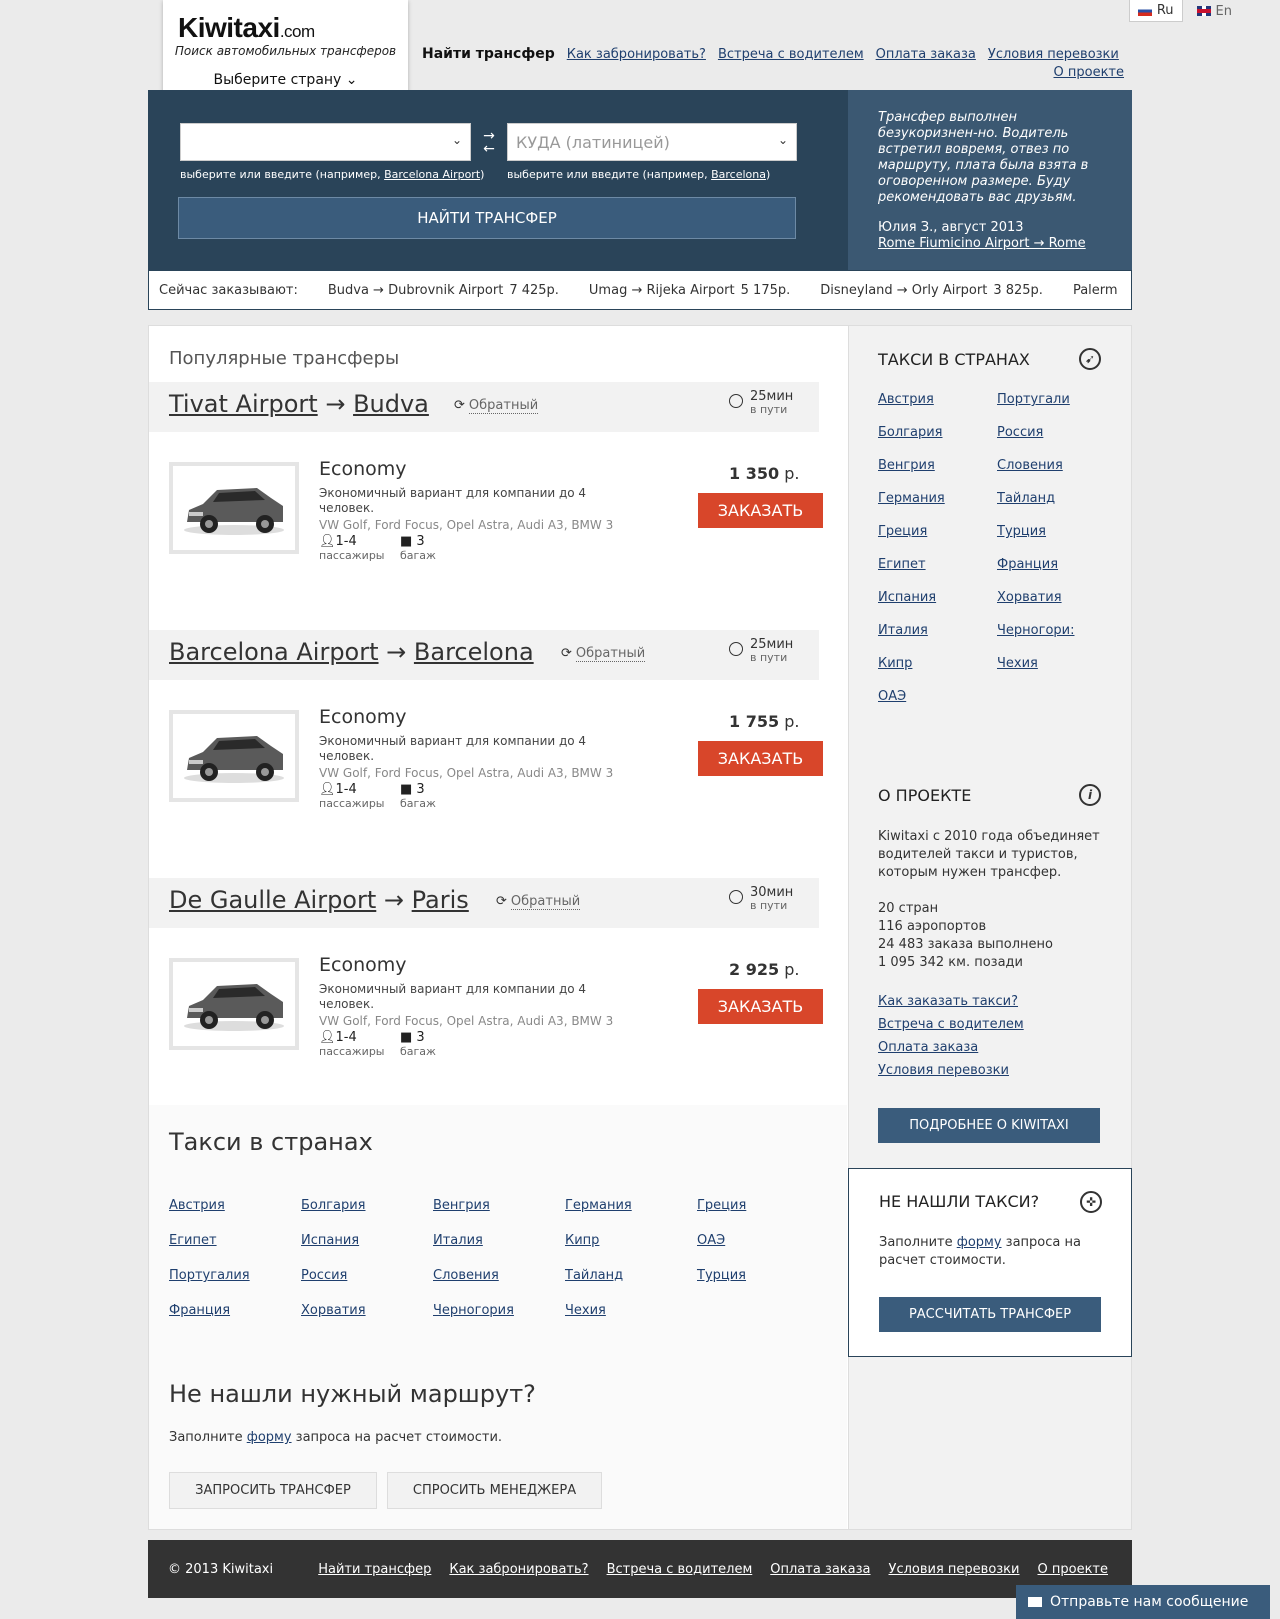 This screenshot has height=1619, width=1280. What do you see at coordinates (235, 1240) in the screenshot?
I see `country-link: Египет` at bounding box center [235, 1240].